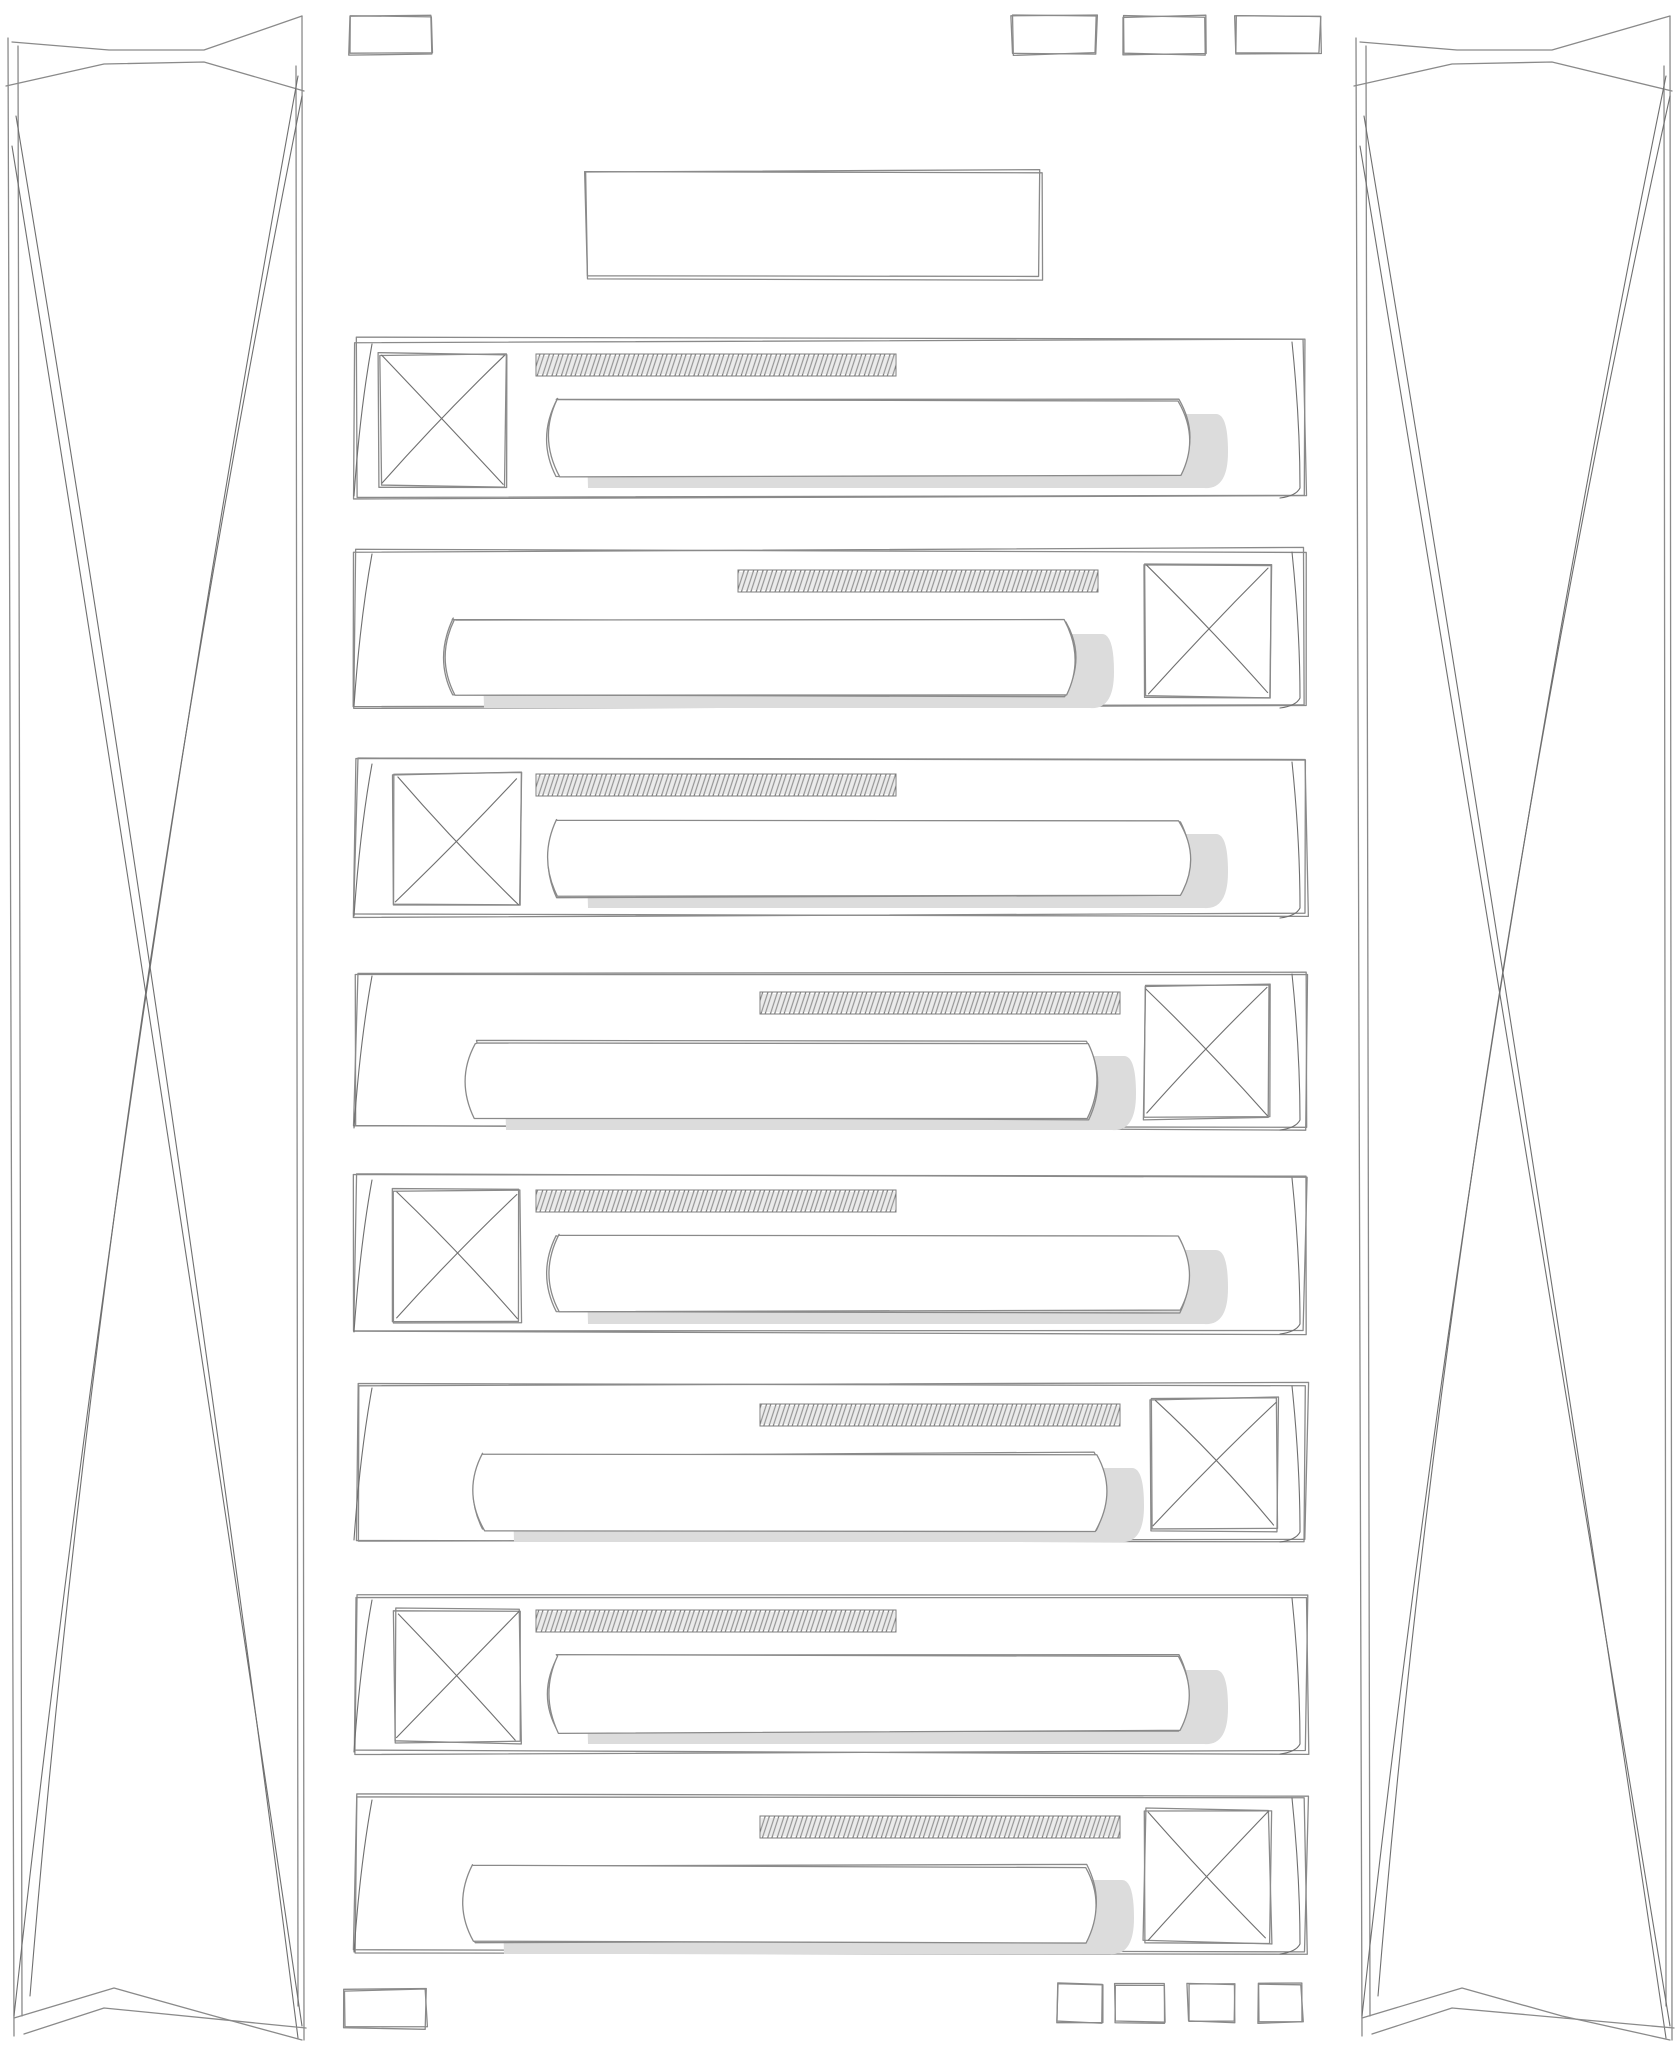 The height and width of the screenshot is (2050, 1680). What do you see at coordinates (813, 224) in the screenshot?
I see `page-title-box` at bounding box center [813, 224].